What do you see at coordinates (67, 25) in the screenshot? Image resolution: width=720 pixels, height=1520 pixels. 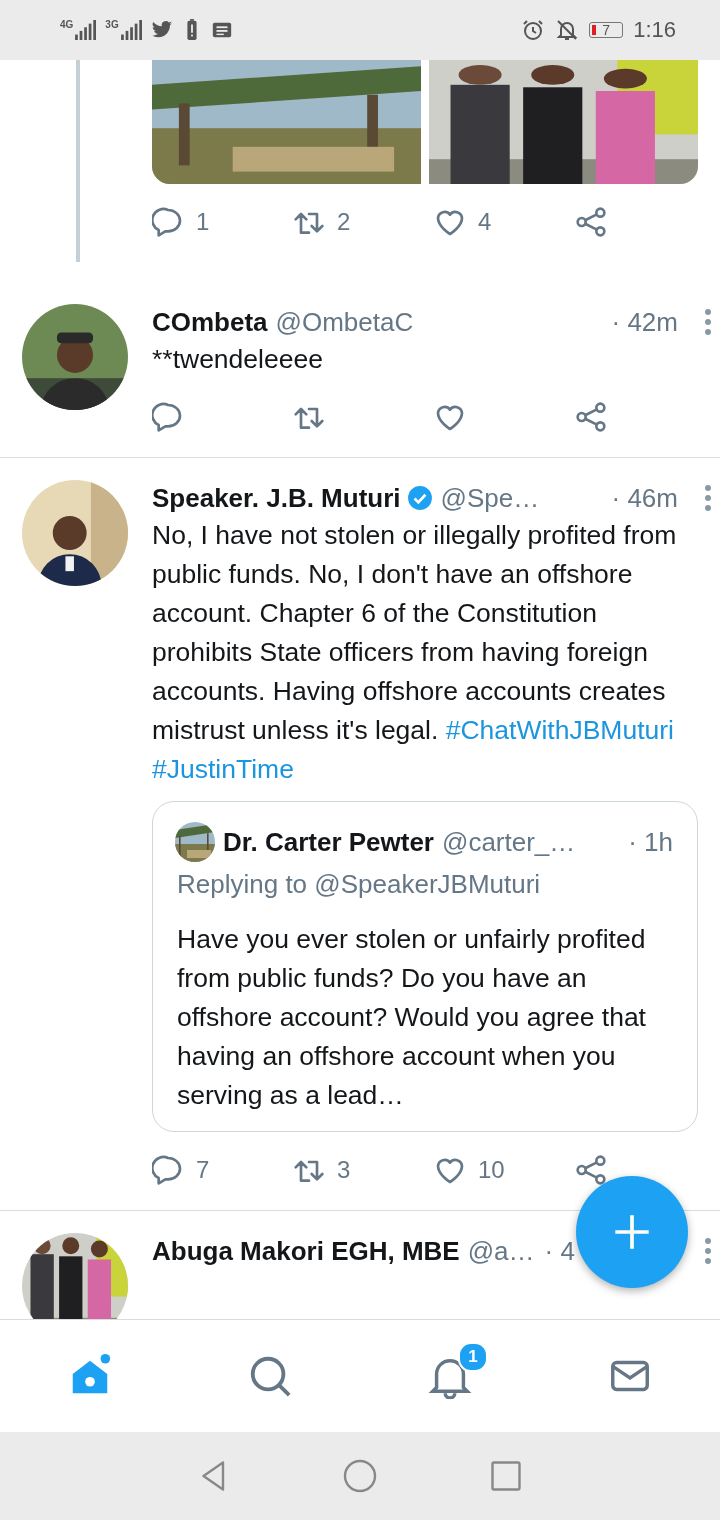 I see `network-label: 4G` at bounding box center [67, 25].